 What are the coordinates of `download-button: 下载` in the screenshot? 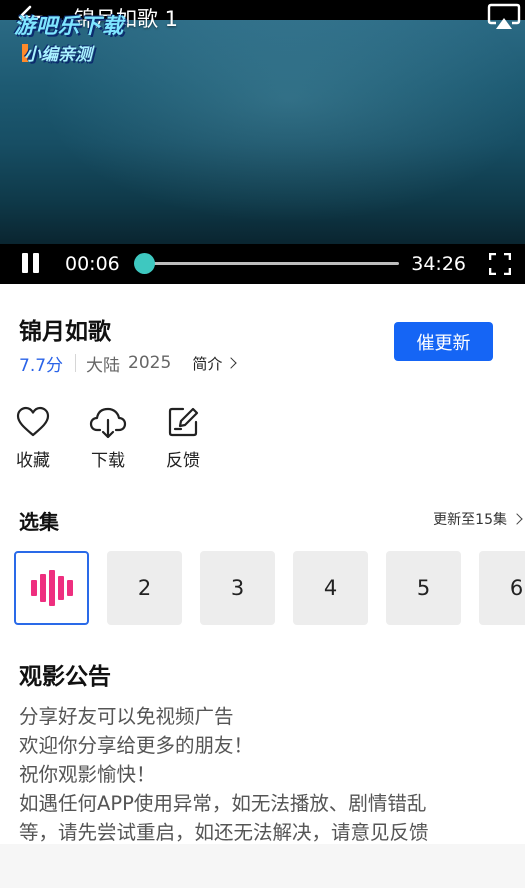 It's located at (108, 437).